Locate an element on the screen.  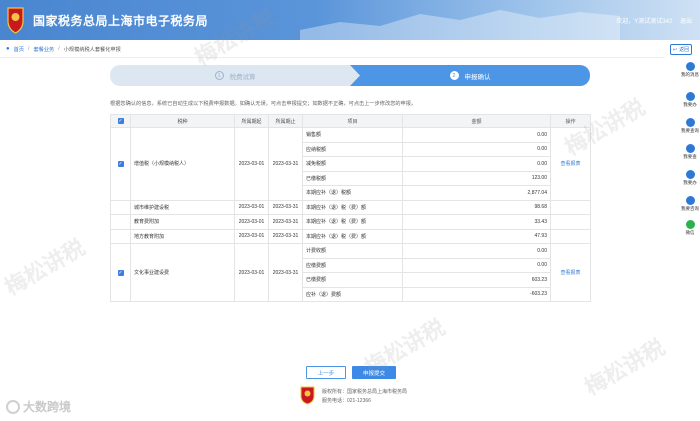
submit-declaration-button: 申报提交 is located at coordinates (374, 372).